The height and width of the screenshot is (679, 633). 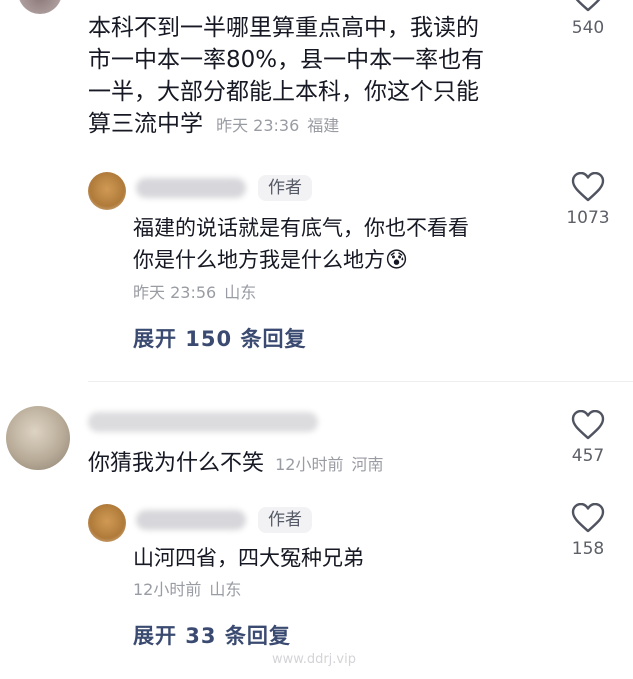 What do you see at coordinates (248, 558) in the screenshot?
I see `reply-text: 山河四省，四大冤种兄弟` at bounding box center [248, 558].